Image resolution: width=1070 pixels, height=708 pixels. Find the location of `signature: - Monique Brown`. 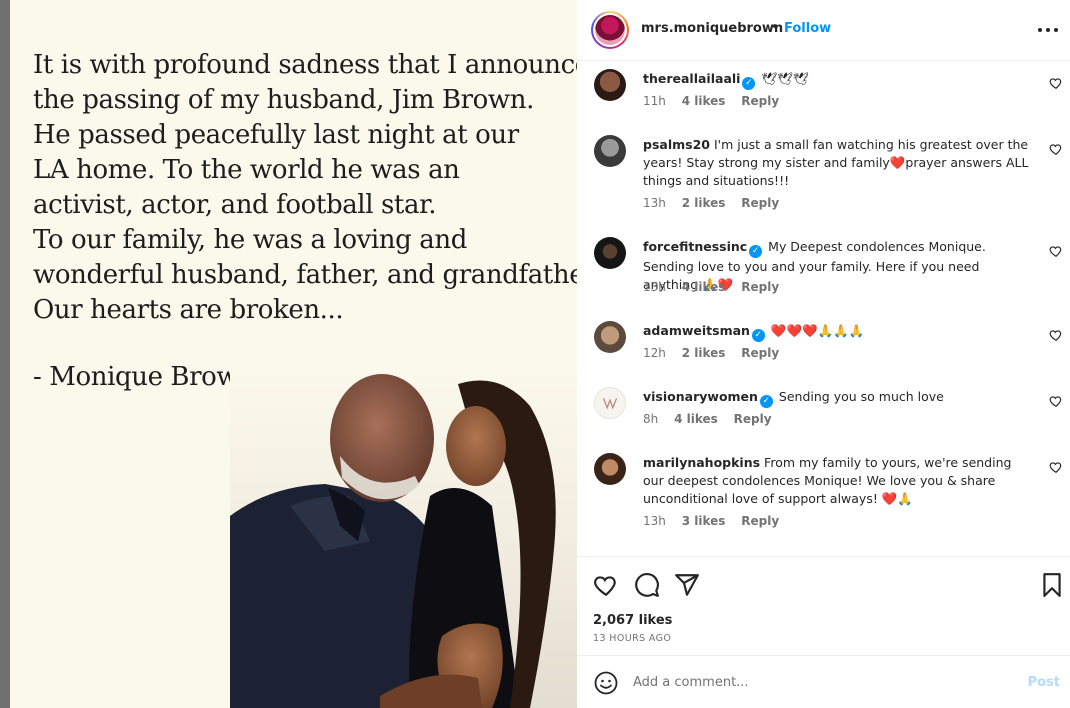

signature: - Monique Brown is located at coordinates (144, 377).